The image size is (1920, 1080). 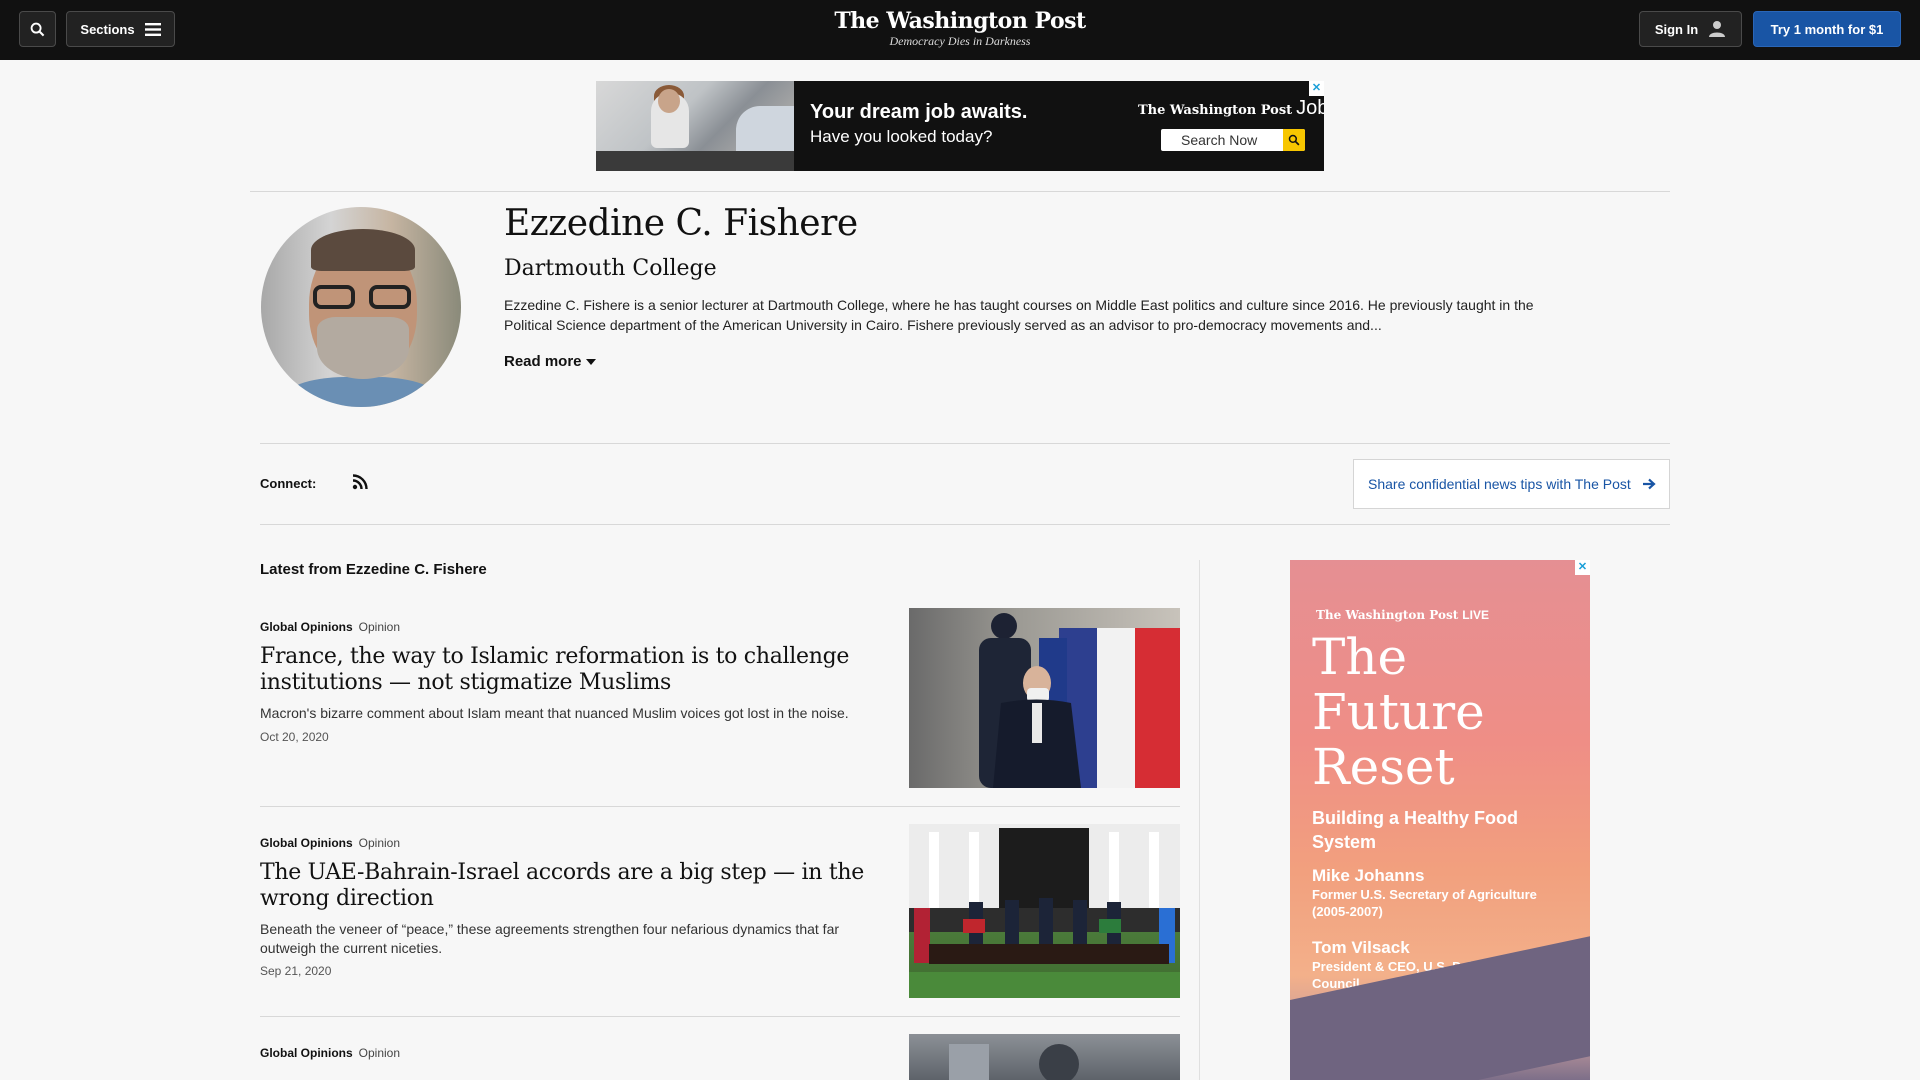 I want to click on article-thumbnail-macron, so click(x=1044, y=698).